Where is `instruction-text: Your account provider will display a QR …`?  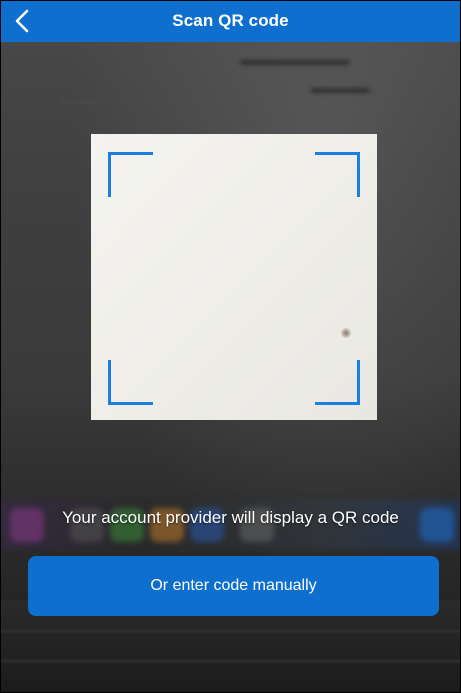
instruction-text: Your account provider will display a QR … is located at coordinates (230, 517).